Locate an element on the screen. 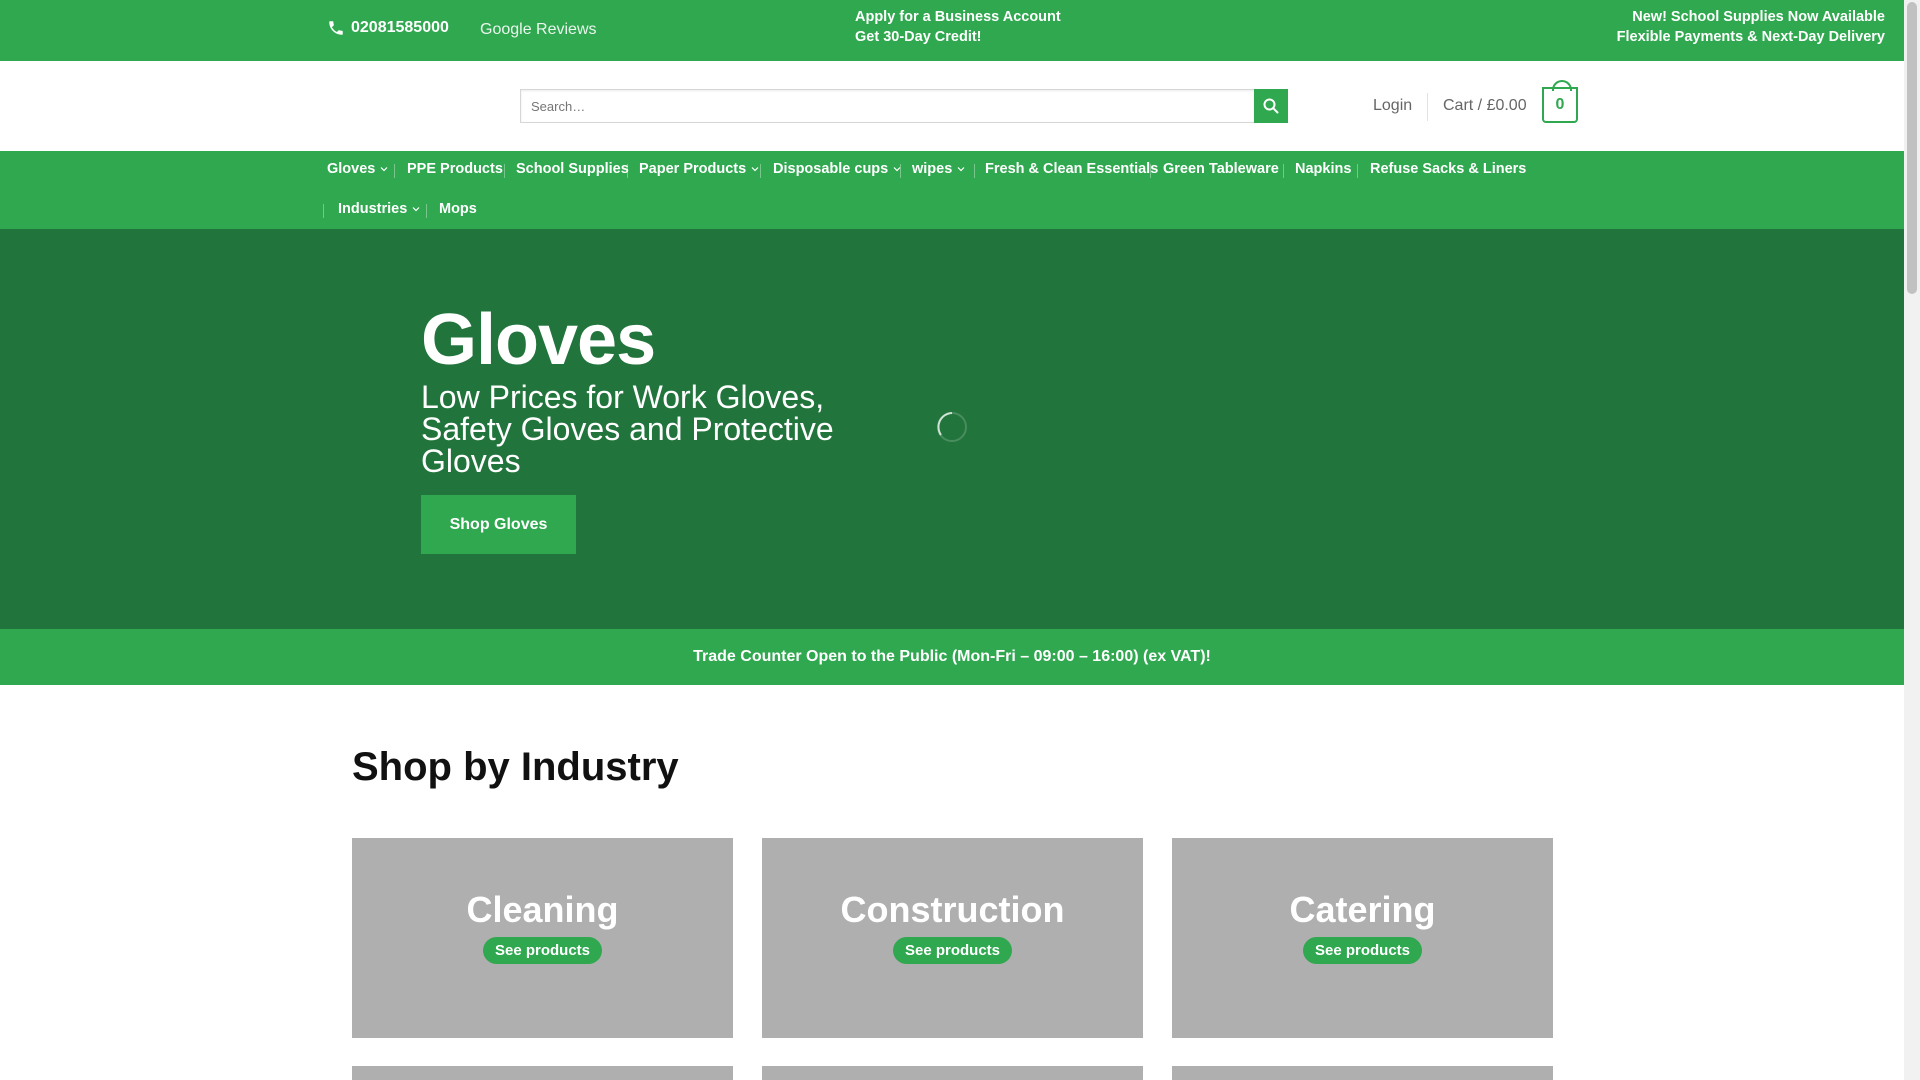  header: Login Cart / £0.00 0 is located at coordinates (952, 106).